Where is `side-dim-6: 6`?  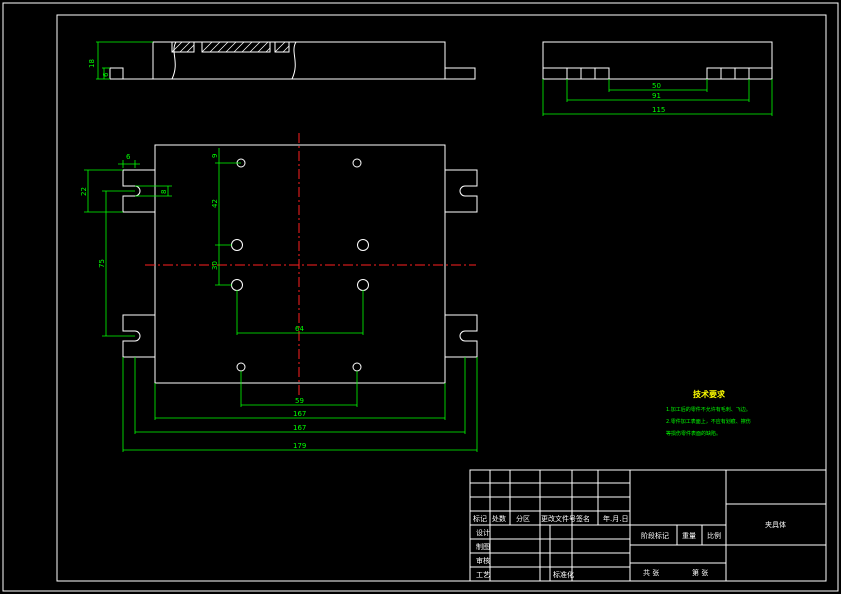
side-dim-6: 6 is located at coordinates (106, 74).